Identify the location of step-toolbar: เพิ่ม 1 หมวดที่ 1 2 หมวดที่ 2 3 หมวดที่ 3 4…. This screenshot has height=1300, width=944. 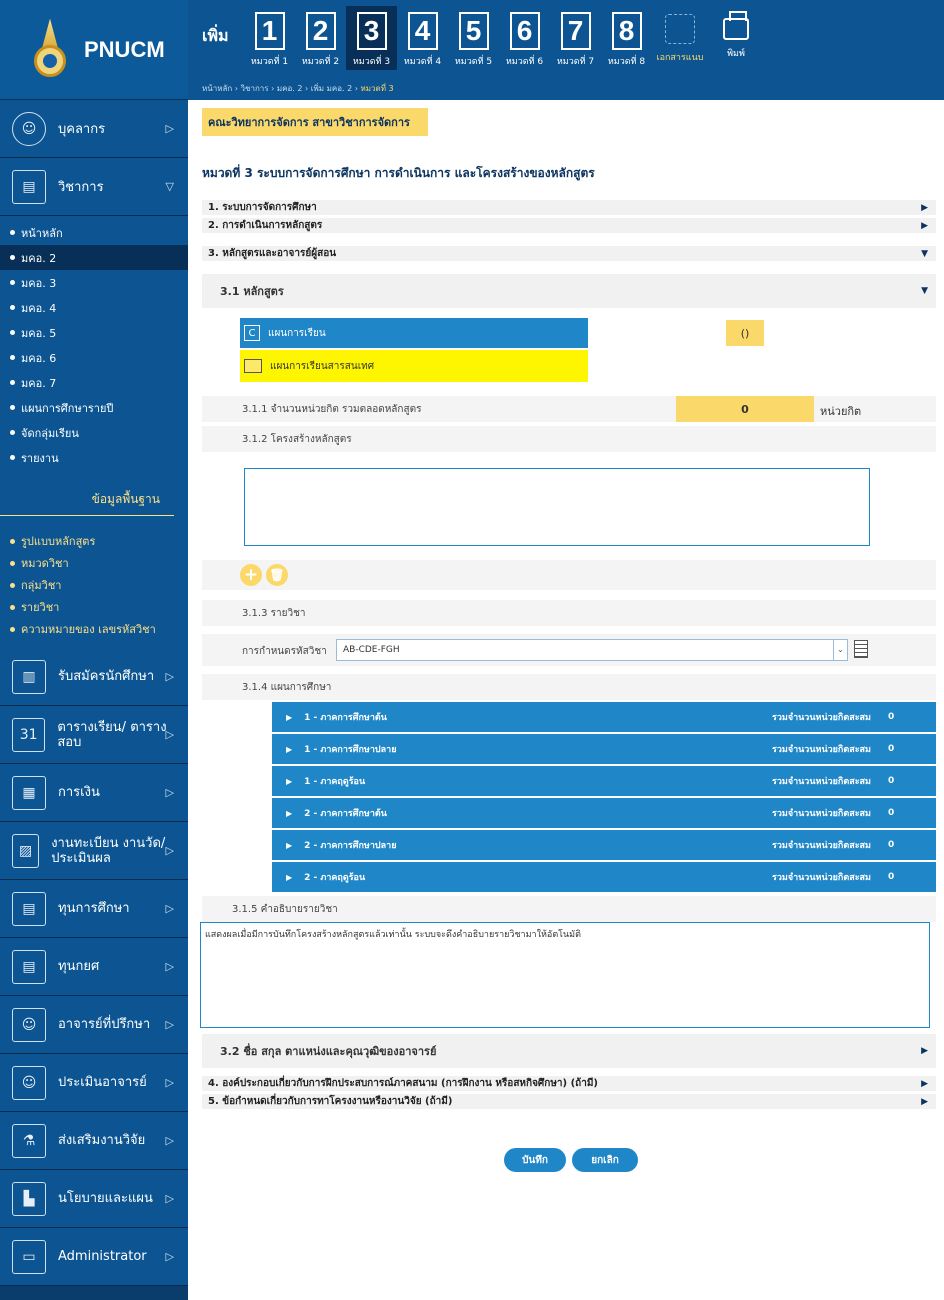
(566, 50).